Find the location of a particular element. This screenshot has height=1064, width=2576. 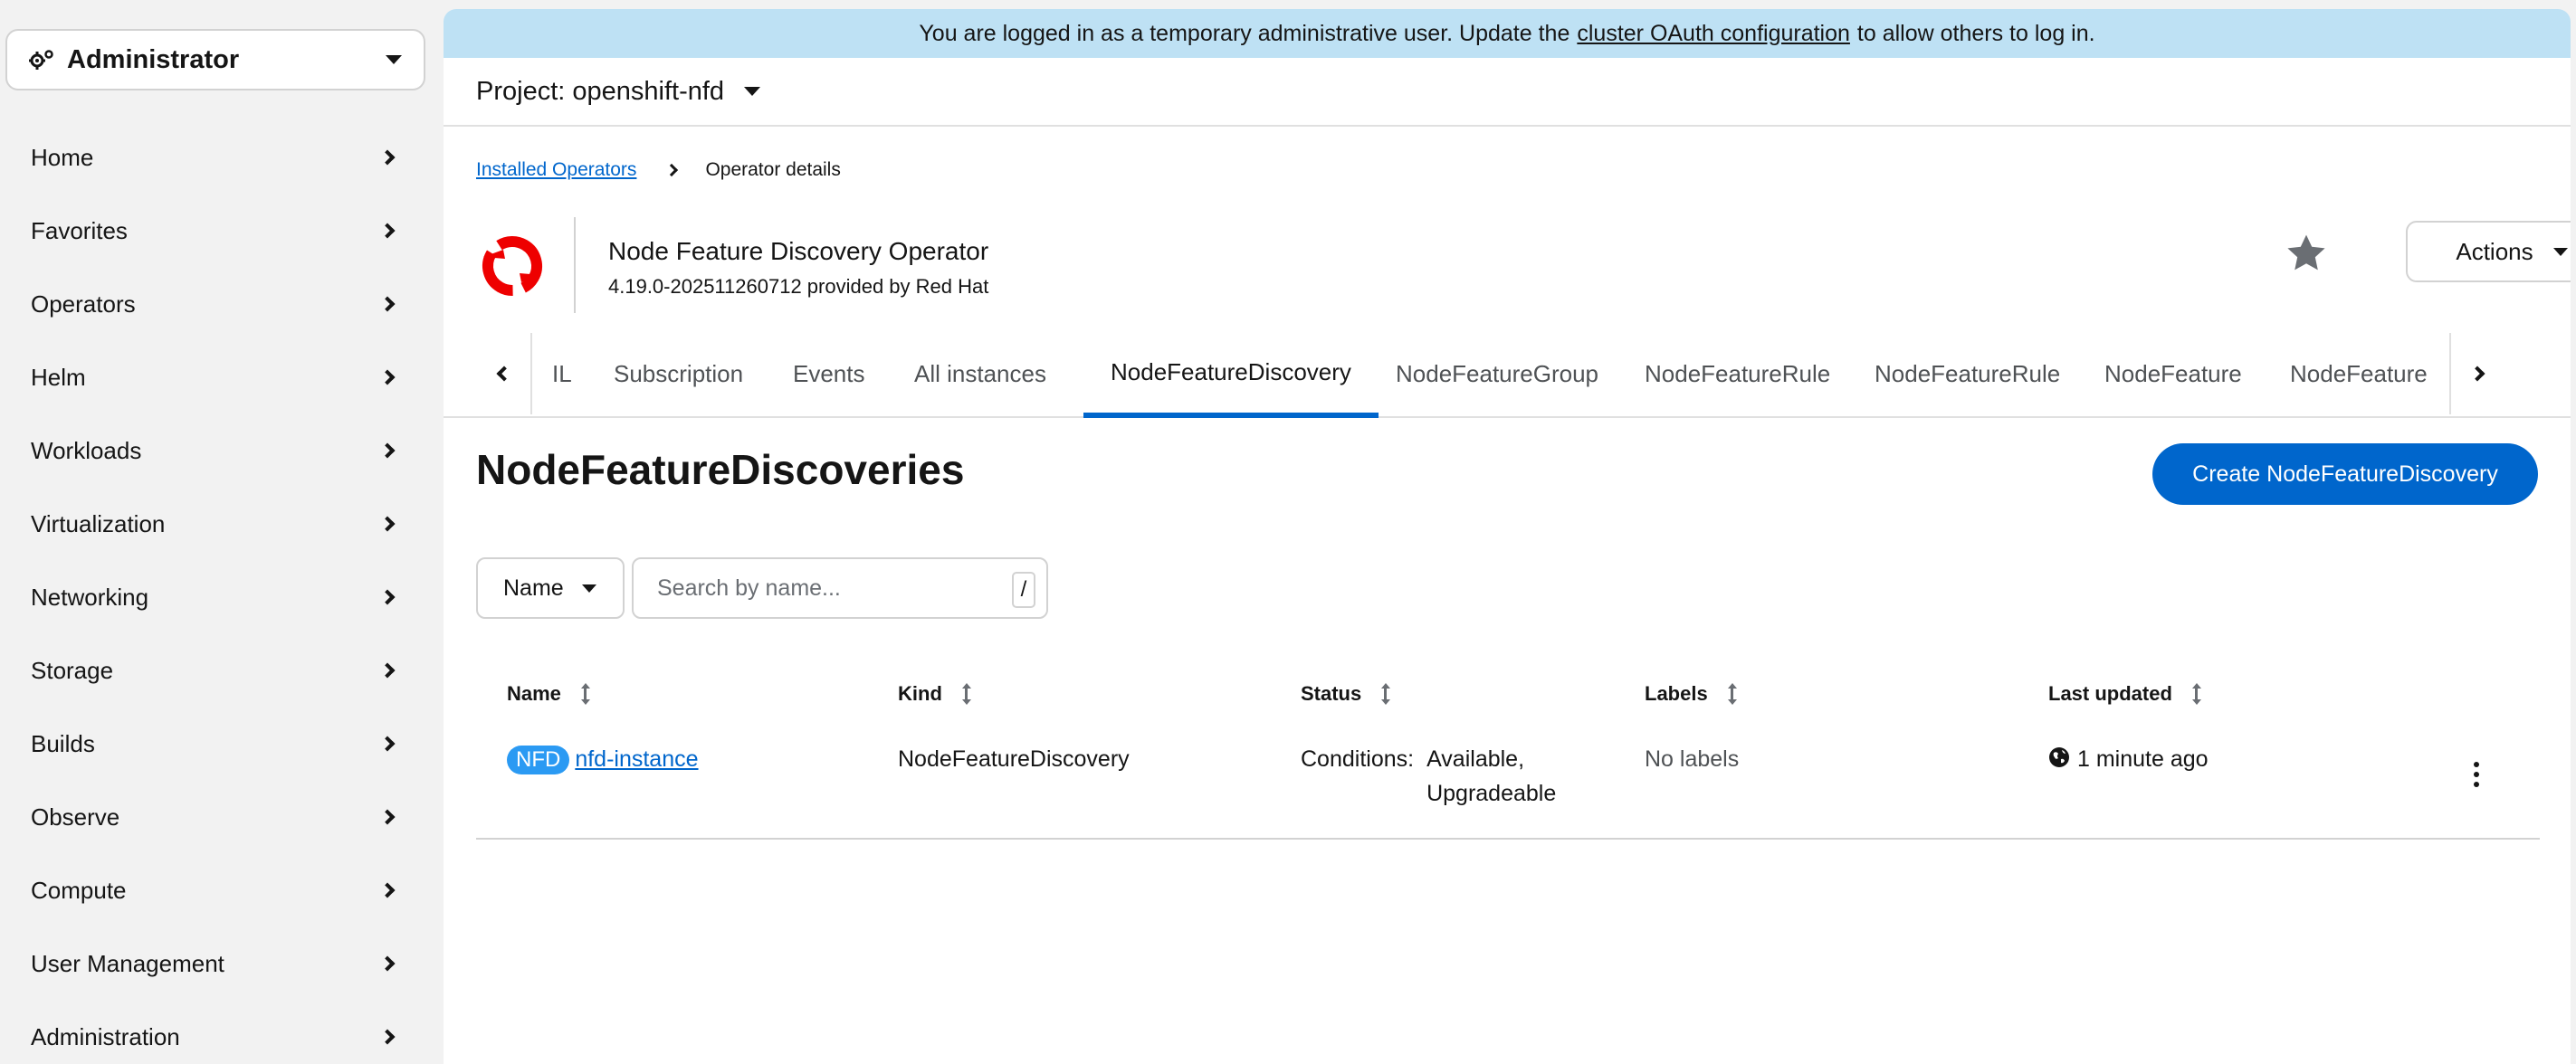

tabs-scroll-right is located at coordinates (2477, 374).